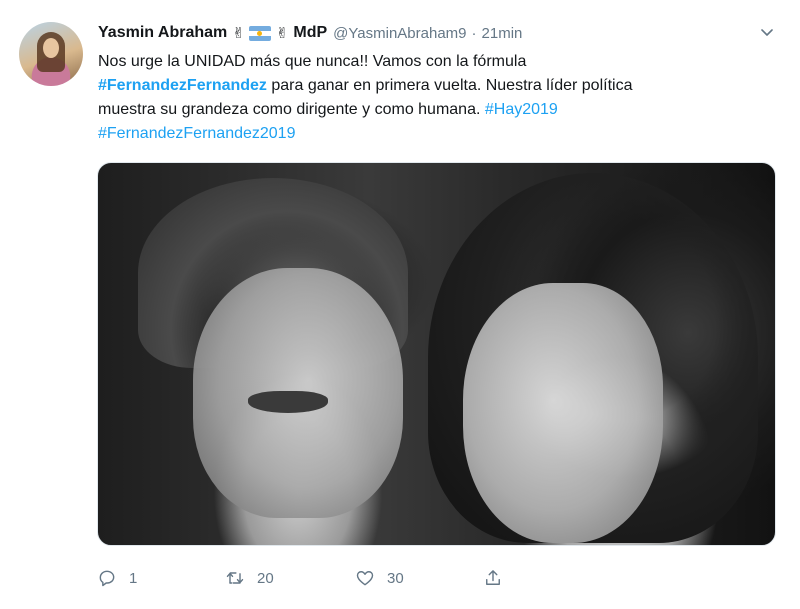 This screenshot has height=609, width=800. What do you see at coordinates (259, 33) in the screenshot?
I see `argentina-flag-icon` at bounding box center [259, 33].